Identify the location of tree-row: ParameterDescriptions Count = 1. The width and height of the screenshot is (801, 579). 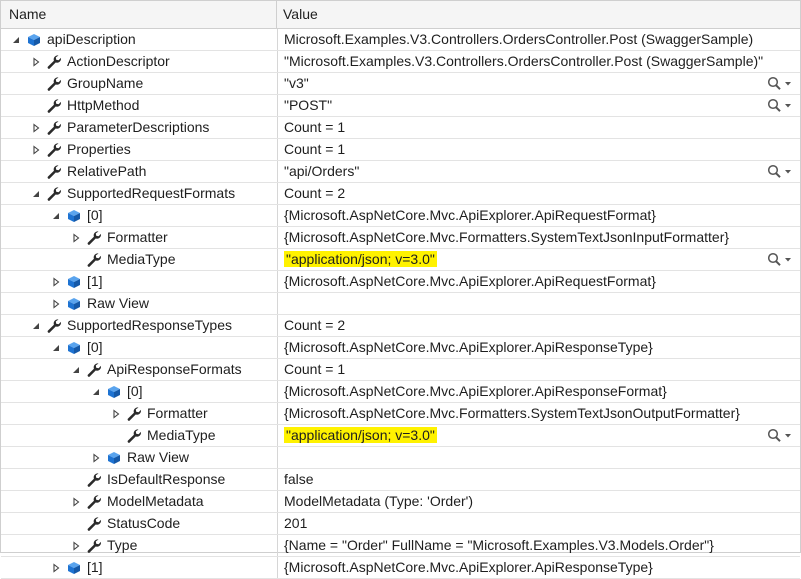
(400, 128).